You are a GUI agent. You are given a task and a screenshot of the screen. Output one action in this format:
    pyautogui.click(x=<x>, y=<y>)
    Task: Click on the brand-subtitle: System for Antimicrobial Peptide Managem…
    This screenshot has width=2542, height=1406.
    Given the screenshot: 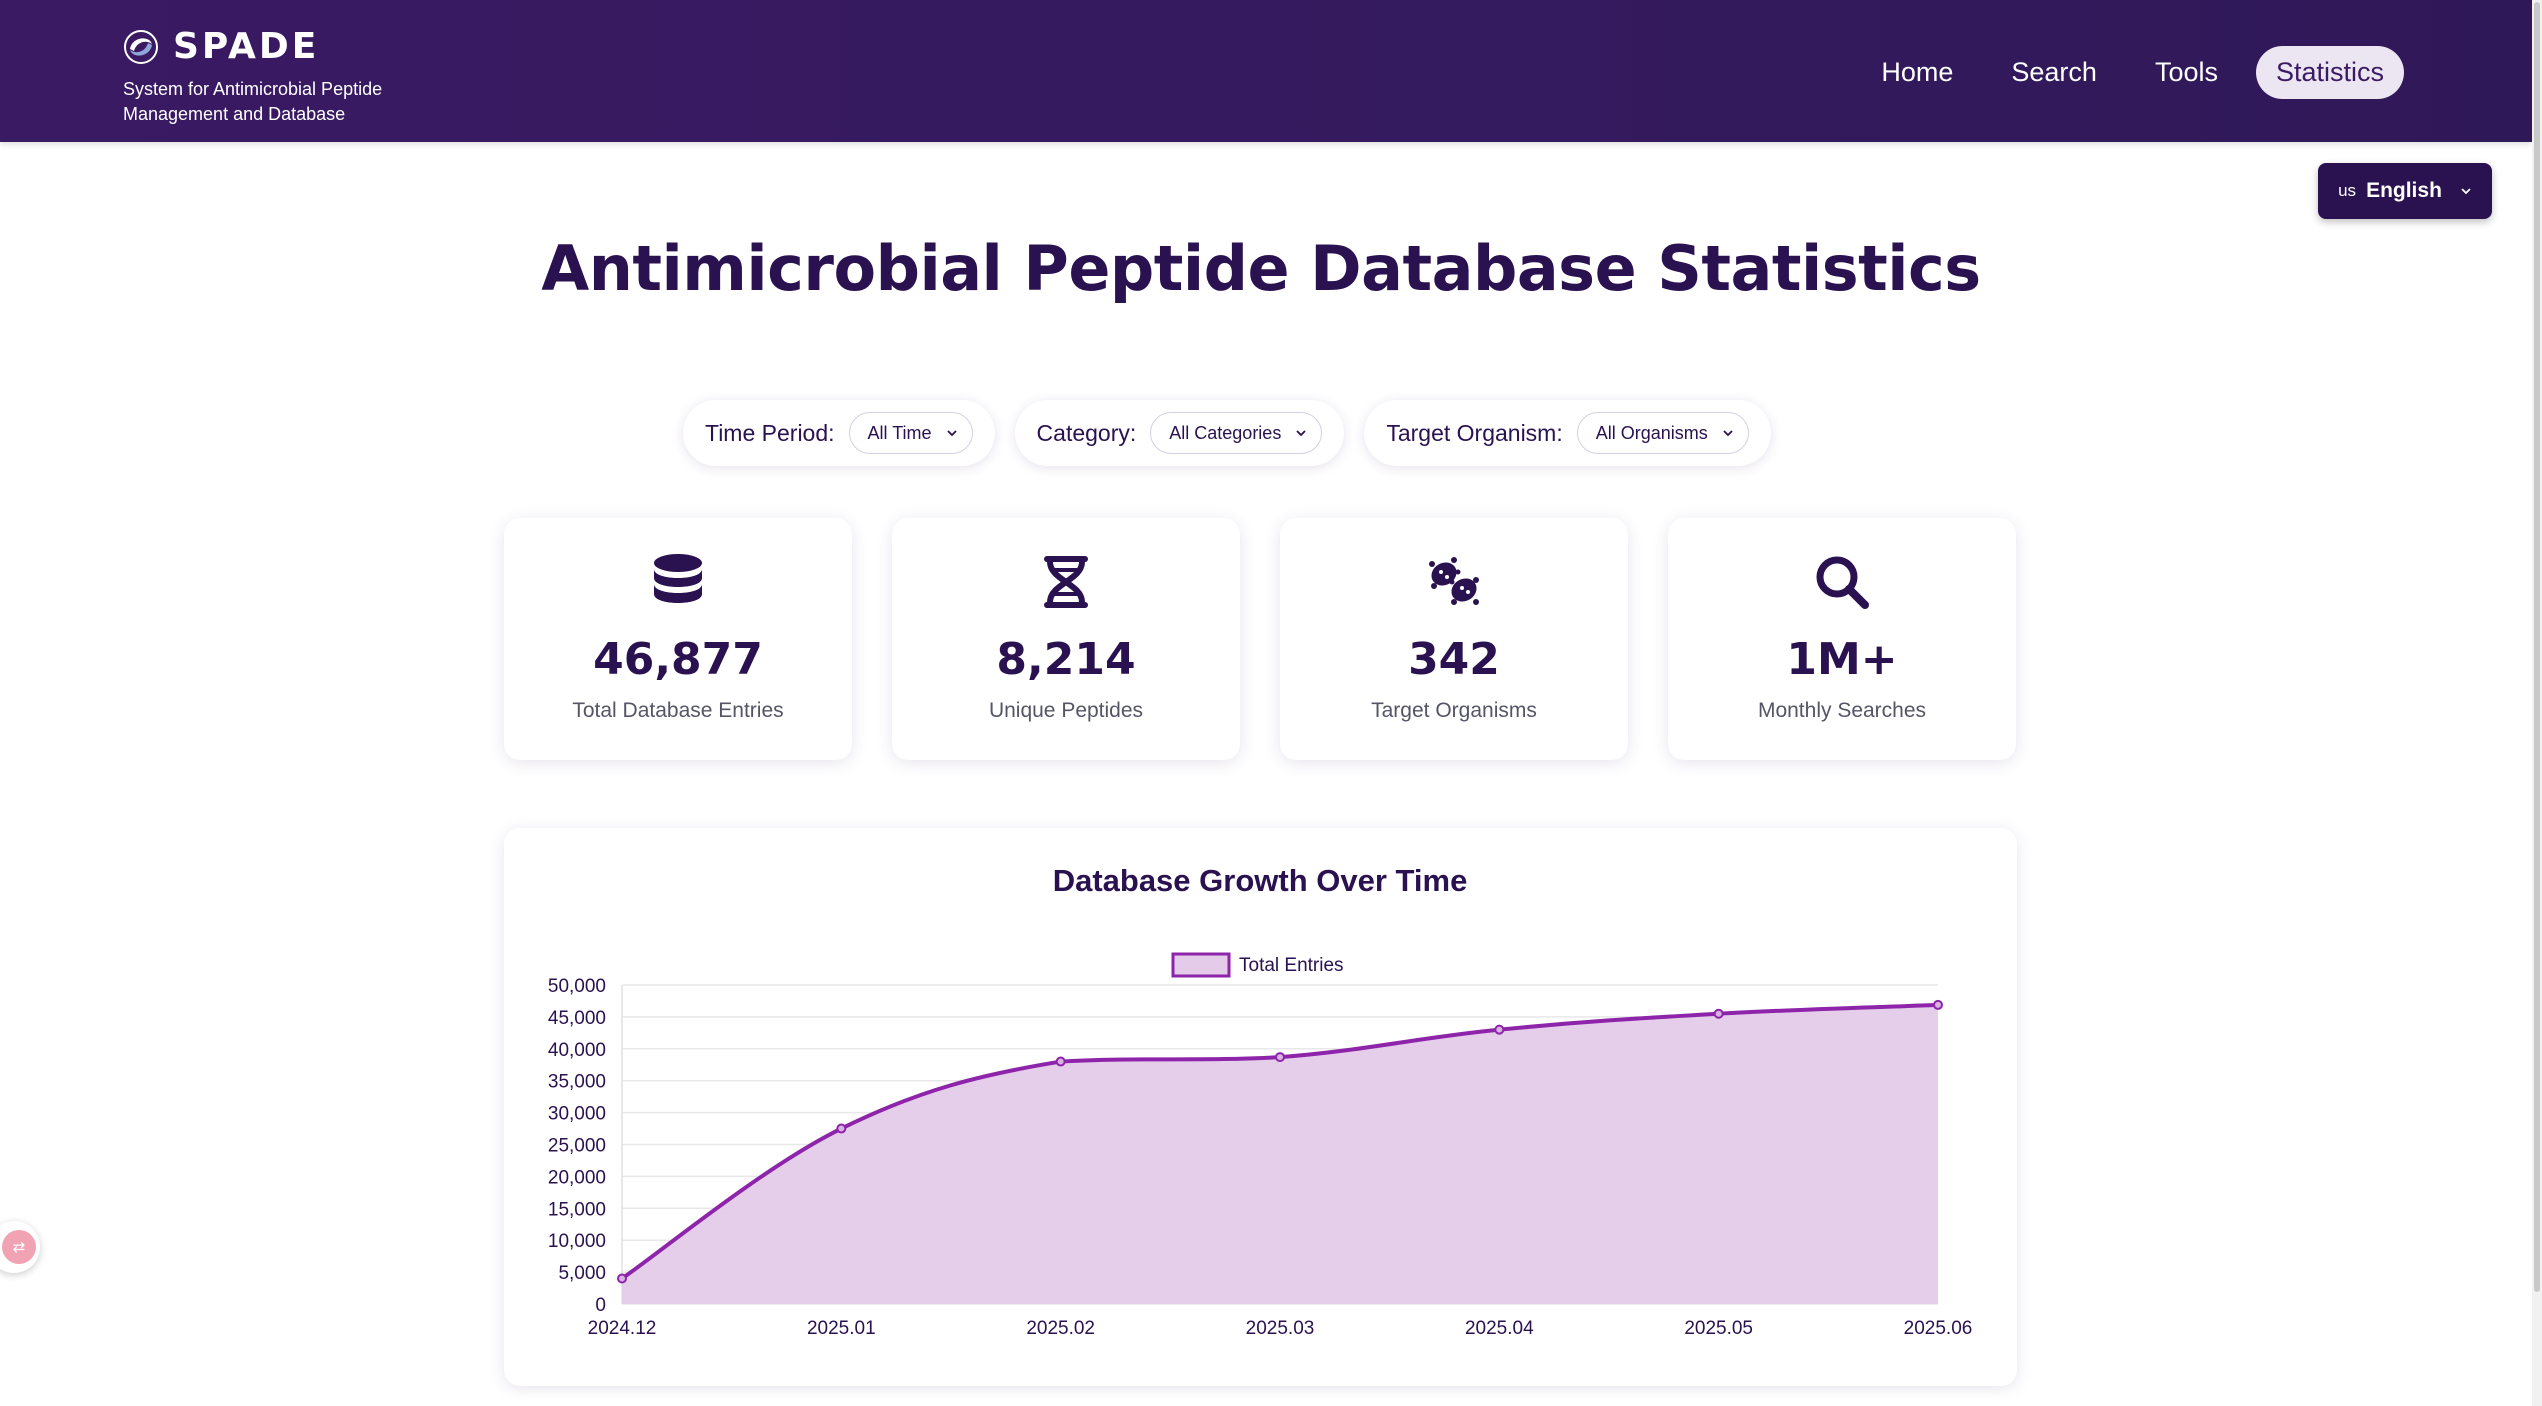 What is the action you would take?
    pyautogui.click(x=253, y=101)
    